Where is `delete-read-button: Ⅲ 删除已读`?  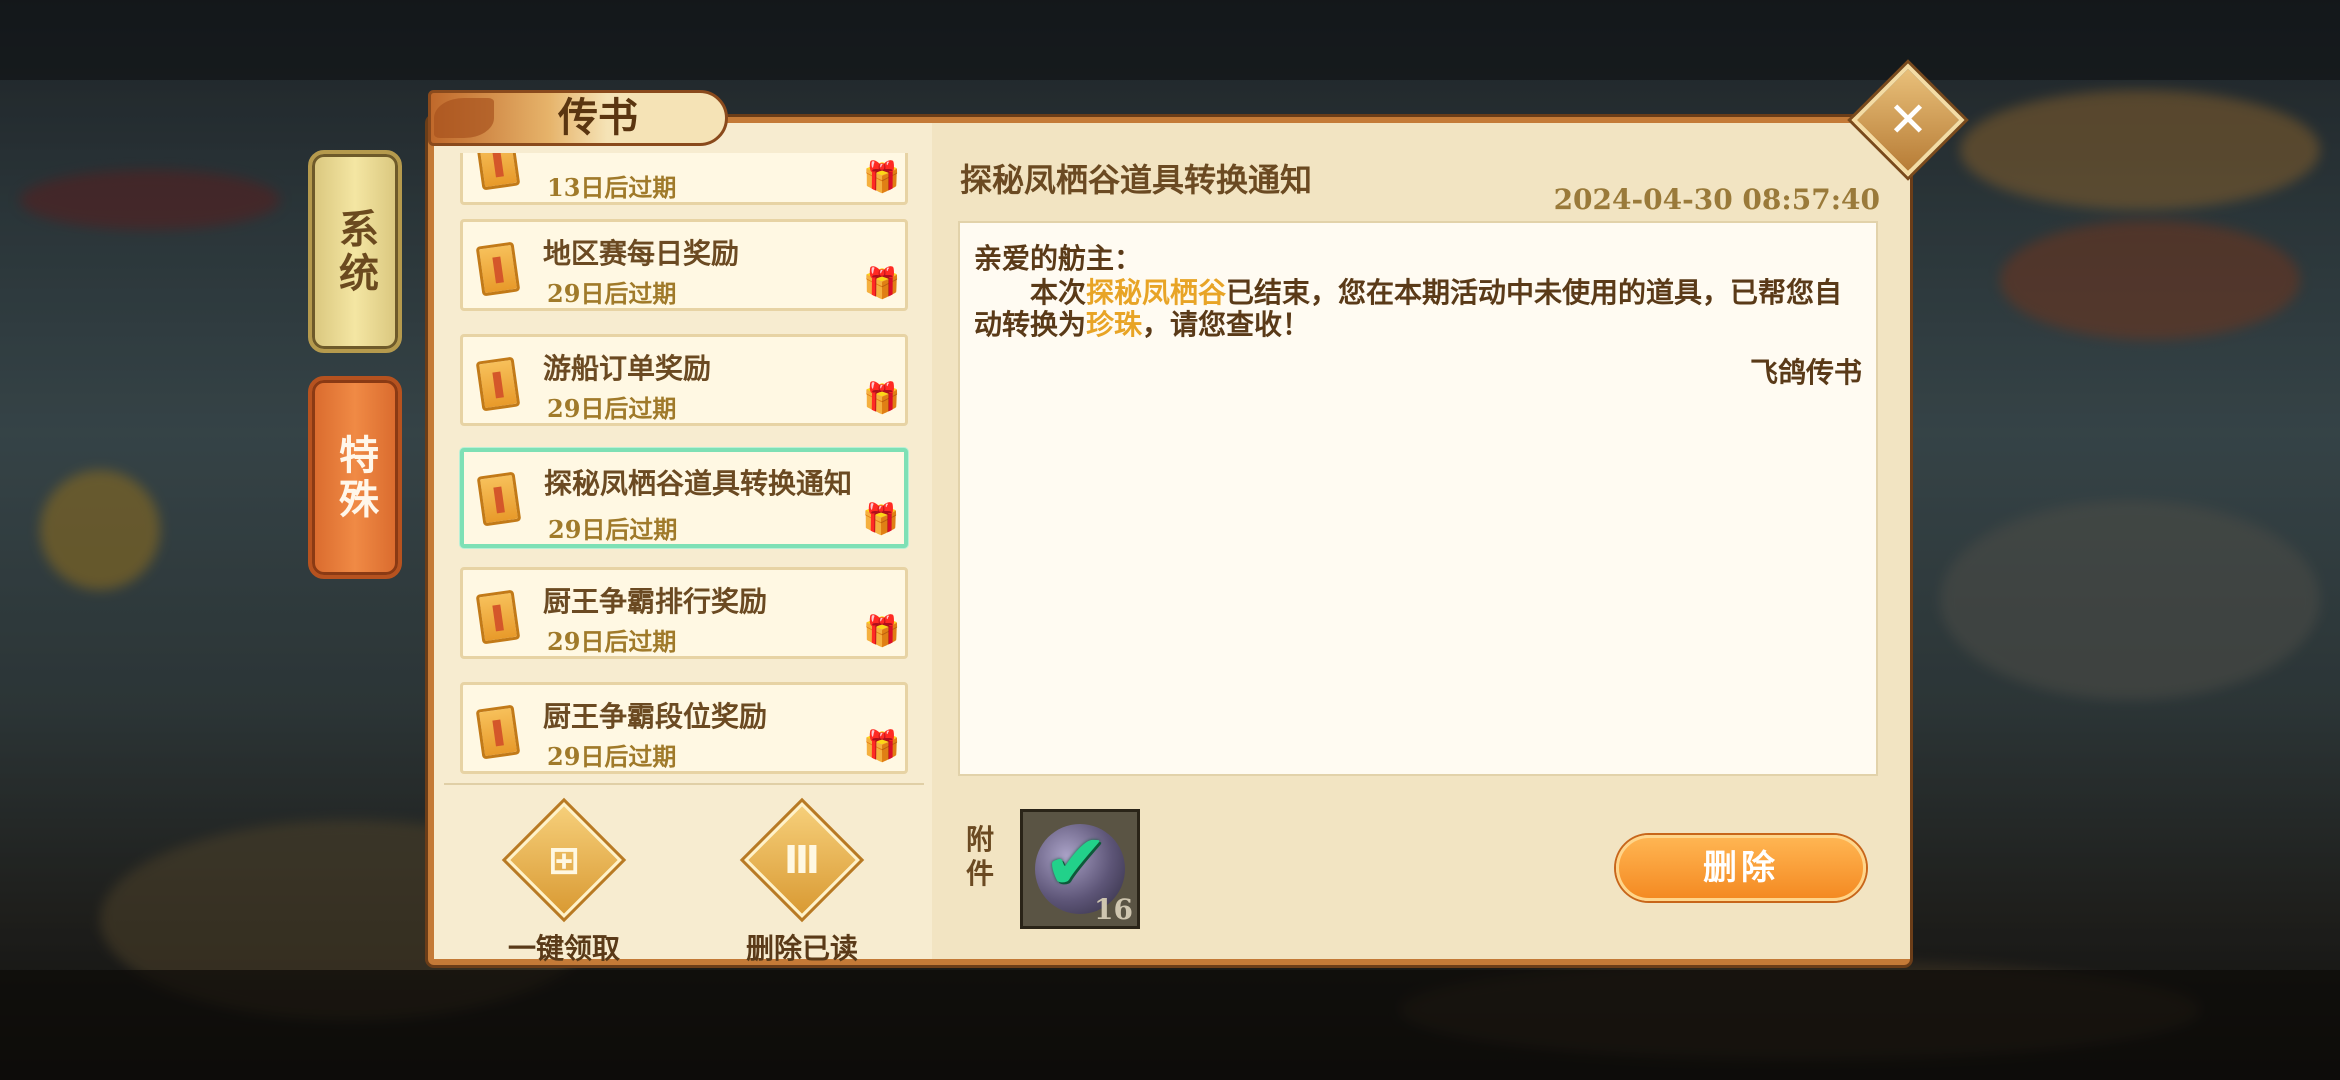
delete-read-button: Ⅲ 删除已读 is located at coordinates (802, 884).